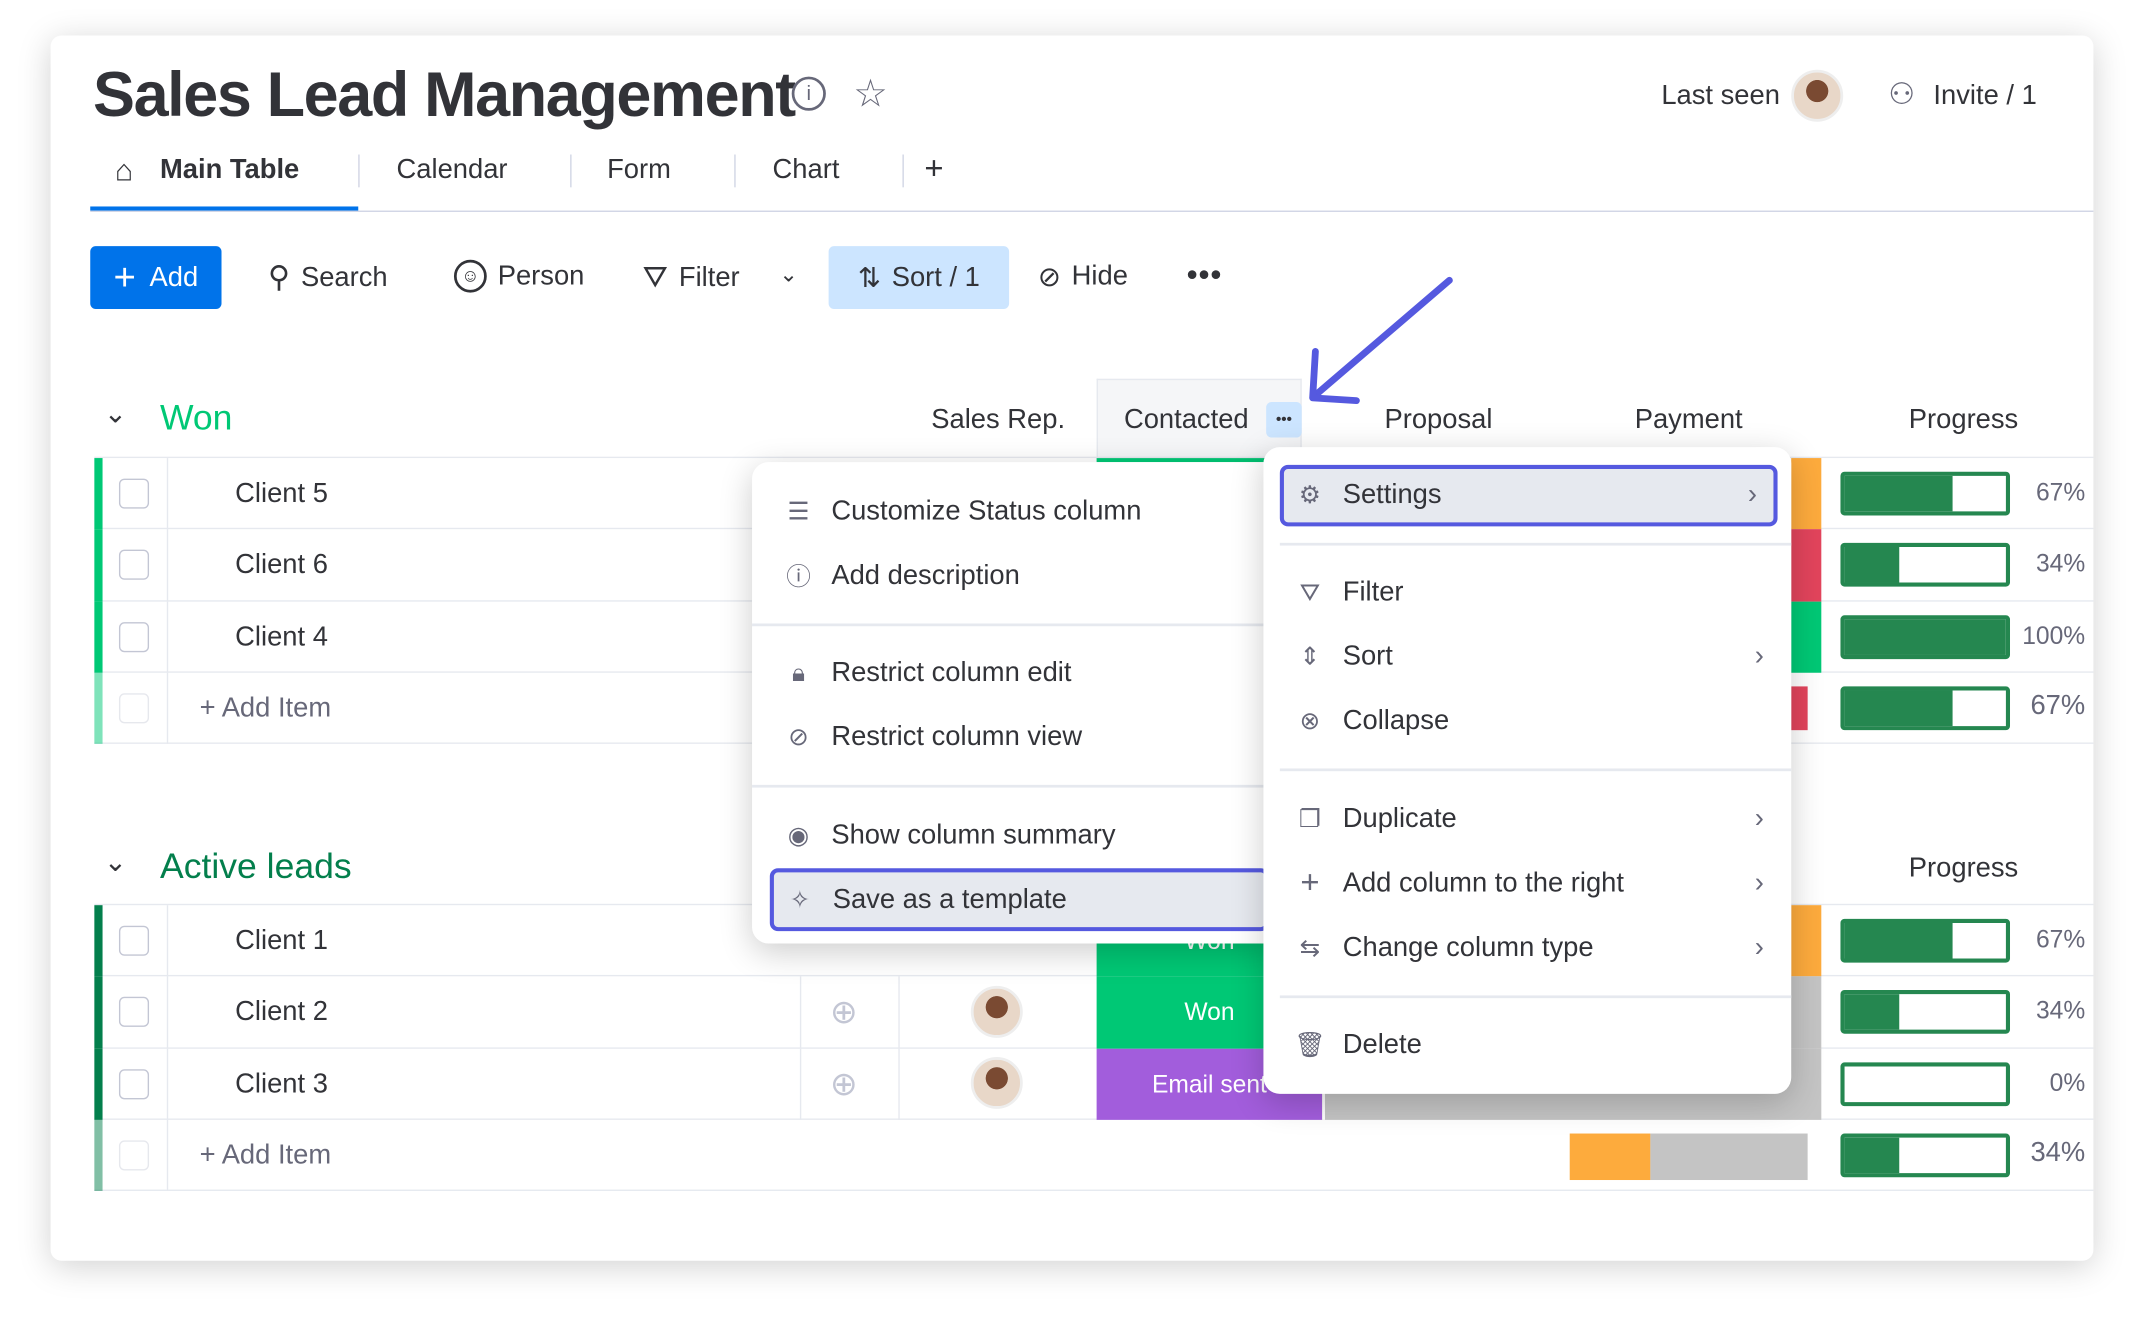 Image resolution: width=2144 pixels, height=1326 pixels. I want to click on more-options-button: •••, so click(1205, 275).